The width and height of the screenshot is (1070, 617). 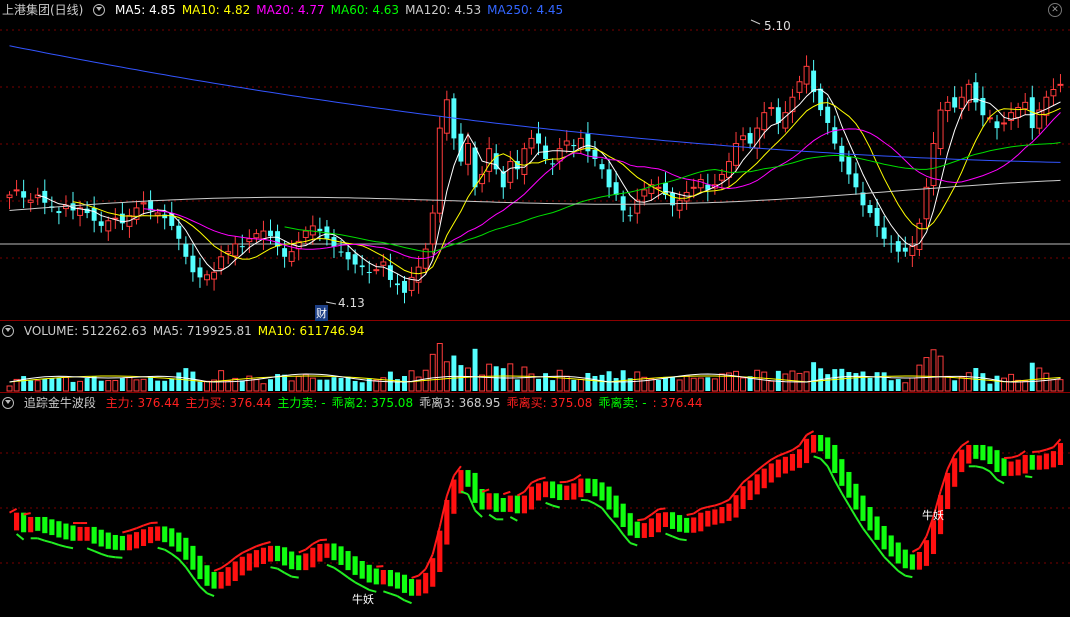 What do you see at coordinates (777, 26) in the screenshot?
I see `high-price-label: 5.10` at bounding box center [777, 26].